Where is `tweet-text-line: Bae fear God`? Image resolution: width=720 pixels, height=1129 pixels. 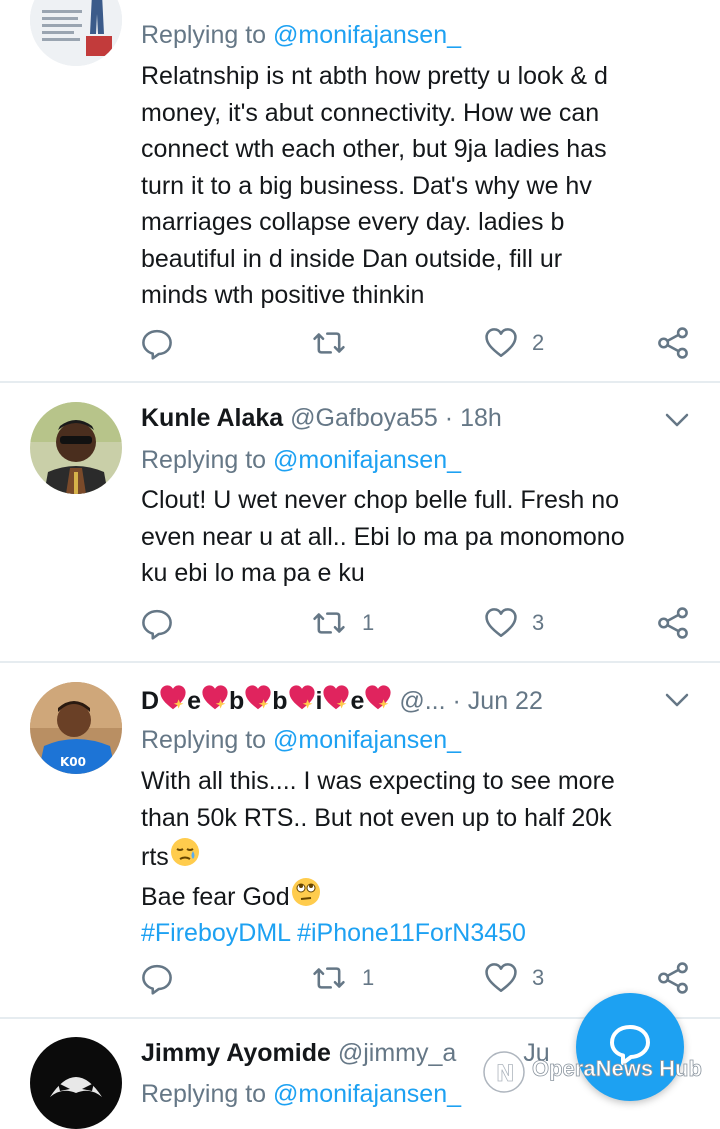 tweet-text-line: Bae fear God is located at coordinates (421, 896).